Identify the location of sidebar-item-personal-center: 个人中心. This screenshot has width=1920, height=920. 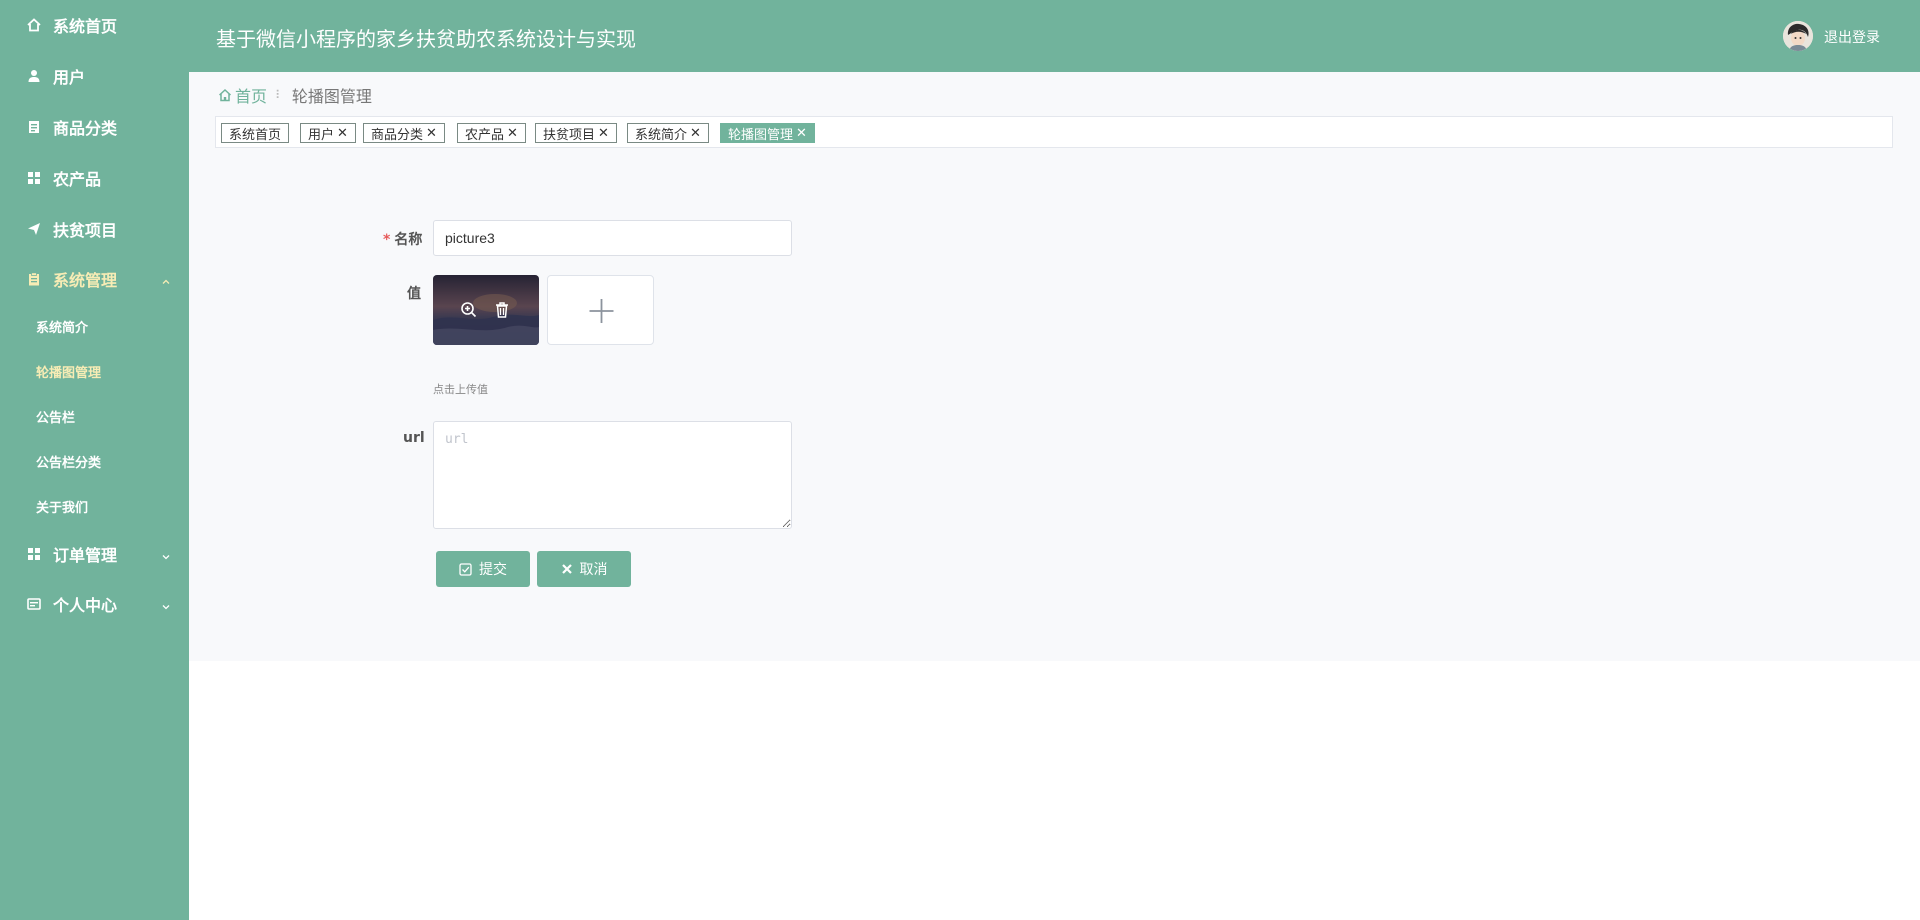
(94, 604).